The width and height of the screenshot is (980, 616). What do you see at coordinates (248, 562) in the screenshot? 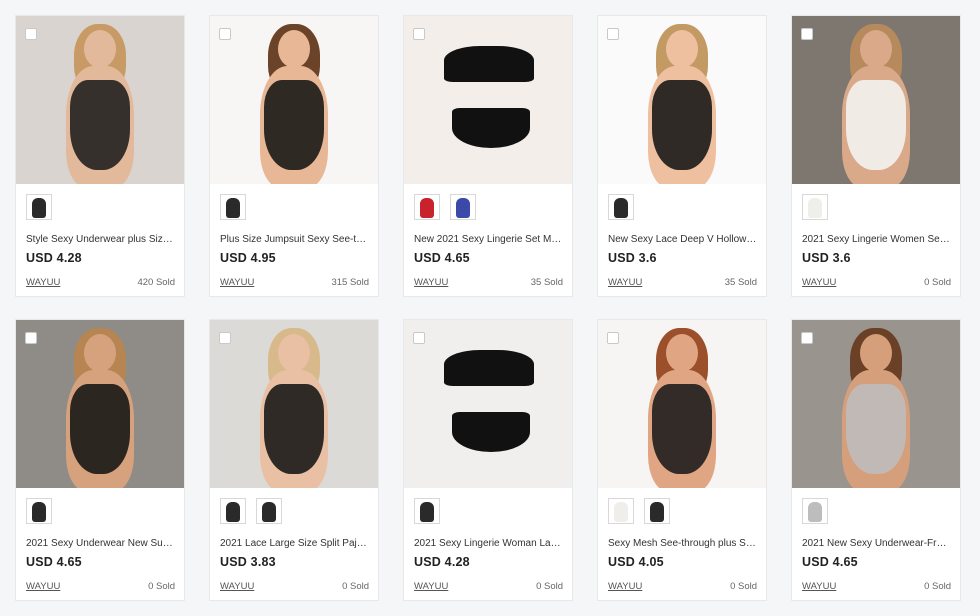
I see `product-price: USD 3.83` at bounding box center [248, 562].